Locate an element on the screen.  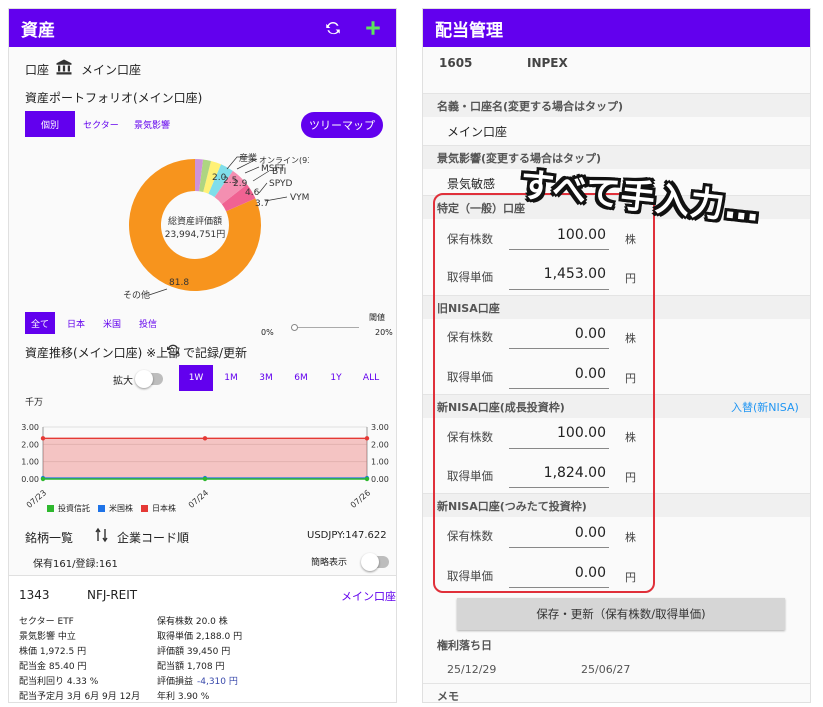
y-tick-label-left: 3.00 is located at coordinates (30, 427).